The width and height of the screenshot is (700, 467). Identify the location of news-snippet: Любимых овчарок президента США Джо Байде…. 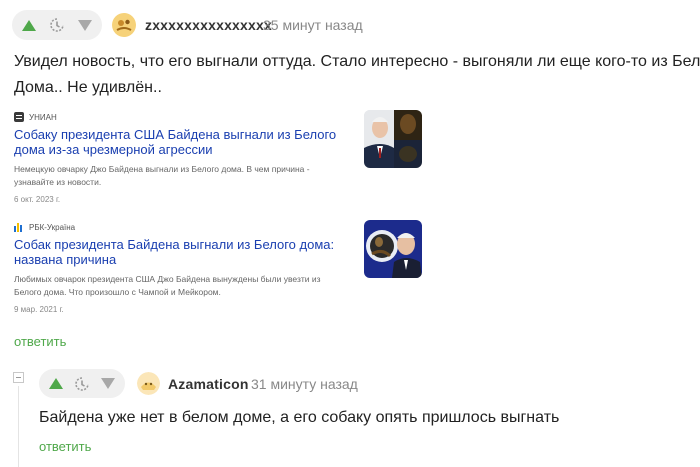
(167, 285).